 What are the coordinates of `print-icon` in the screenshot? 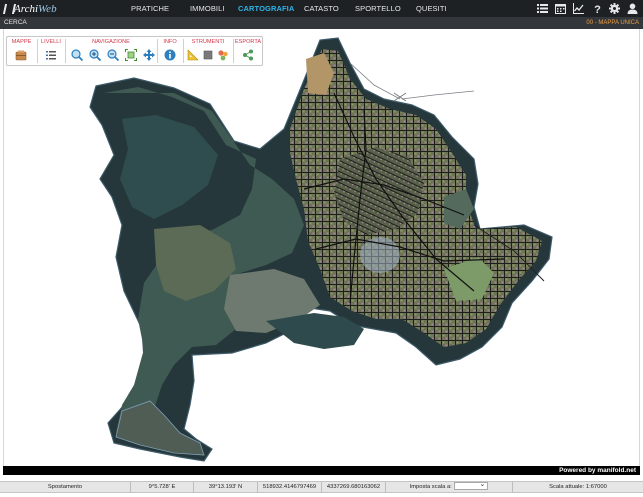 It's located at (223, 55).